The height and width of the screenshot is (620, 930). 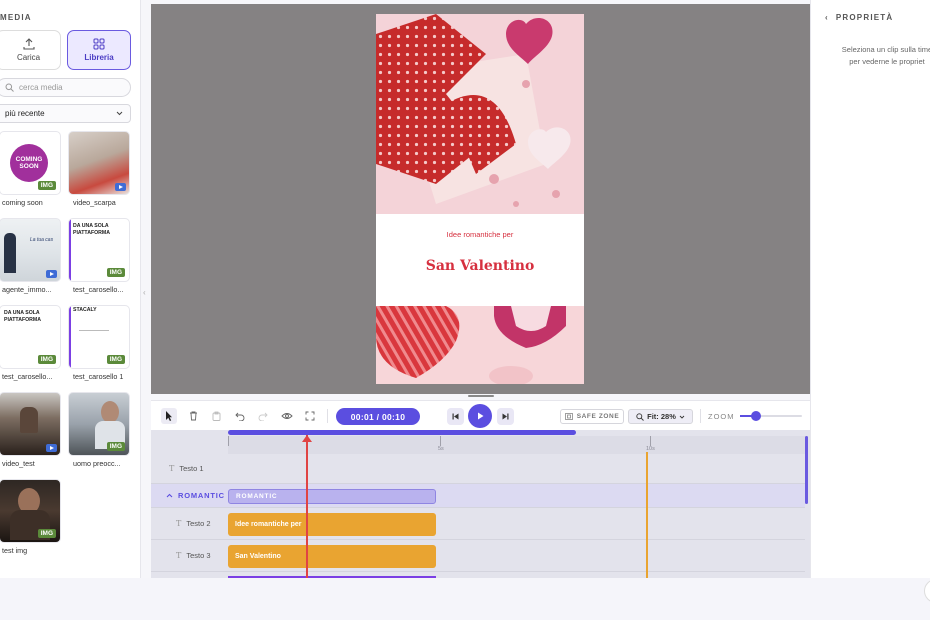 What do you see at coordinates (827, 17) in the screenshot?
I see `chevron-left-icon: ‹` at bounding box center [827, 17].